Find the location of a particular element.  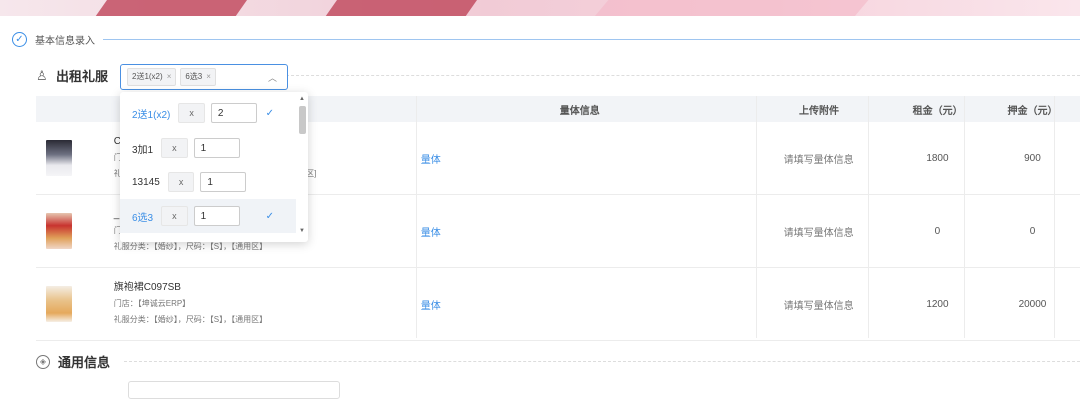

dropdown-option: 3加1 x 1 is located at coordinates (208, 148).